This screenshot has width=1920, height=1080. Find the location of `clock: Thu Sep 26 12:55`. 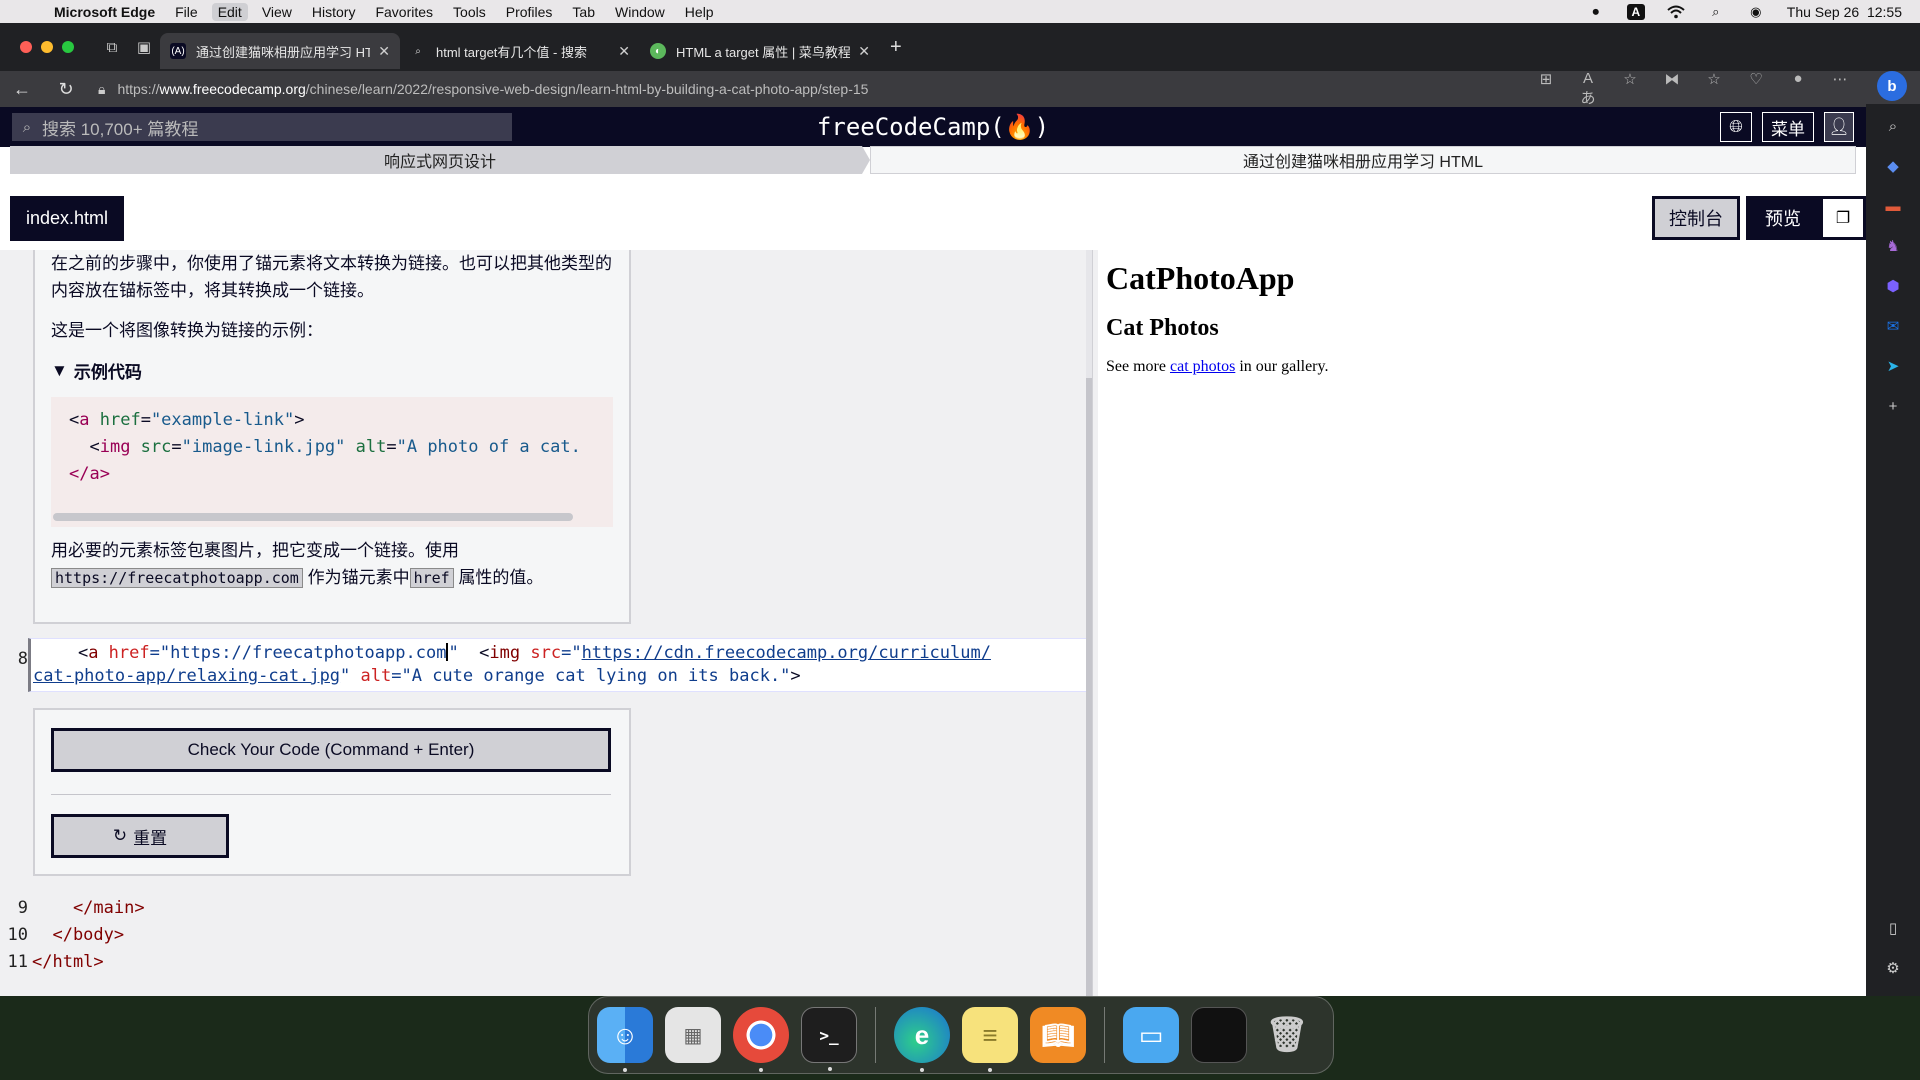

clock: Thu Sep 26 12:55 is located at coordinates (1844, 12).